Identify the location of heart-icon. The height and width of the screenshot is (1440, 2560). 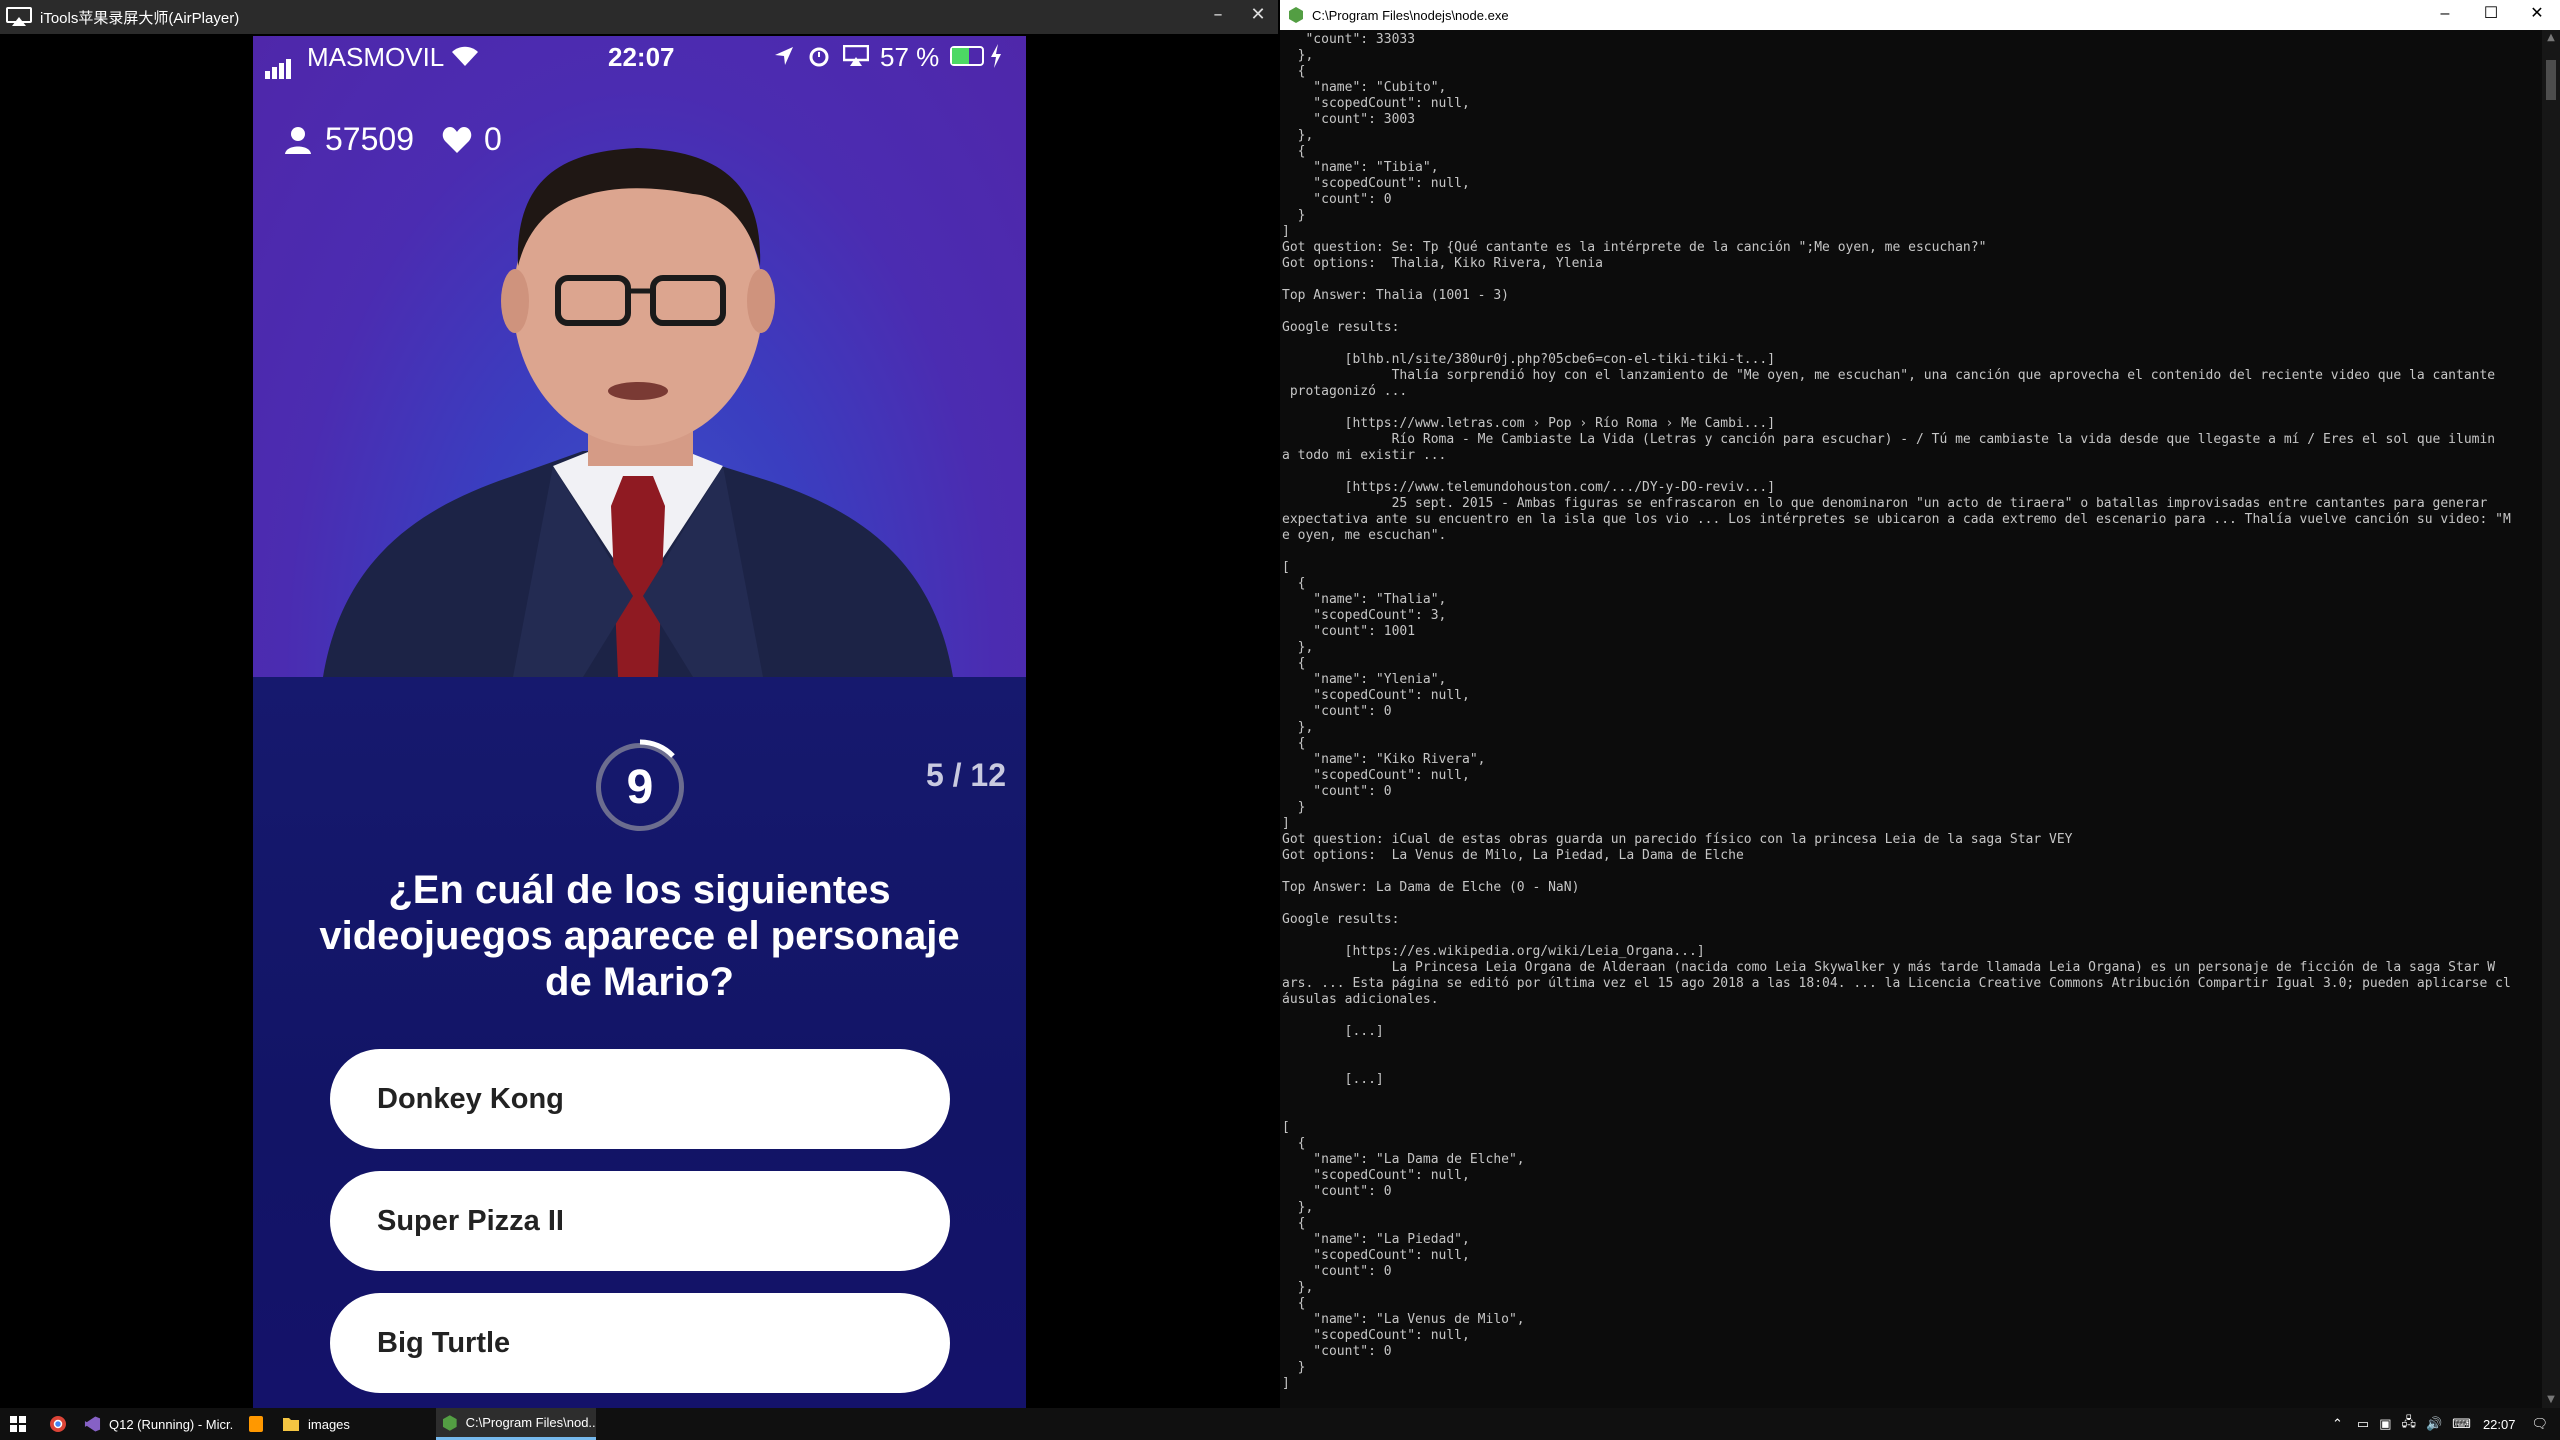
(457, 139).